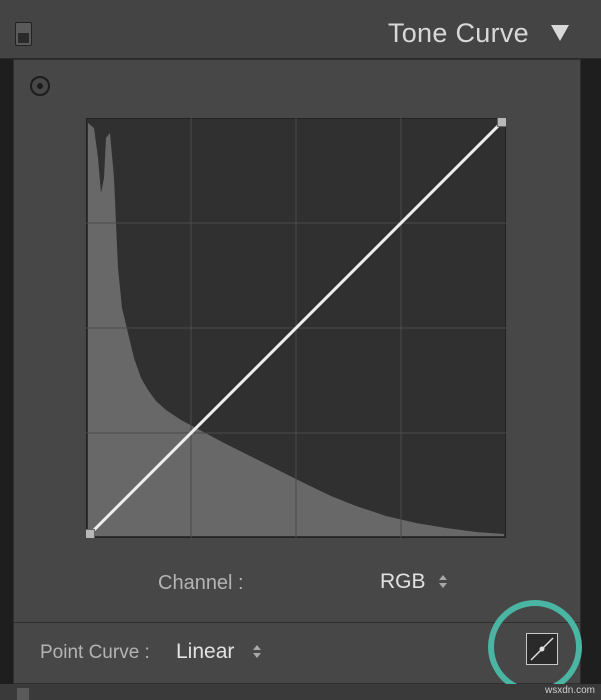 The height and width of the screenshot is (700, 601). What do you see at coordinates (458, 33) in the screenshot?
I see `panel-title: Tone Curve` at bounding box center [458, 33].